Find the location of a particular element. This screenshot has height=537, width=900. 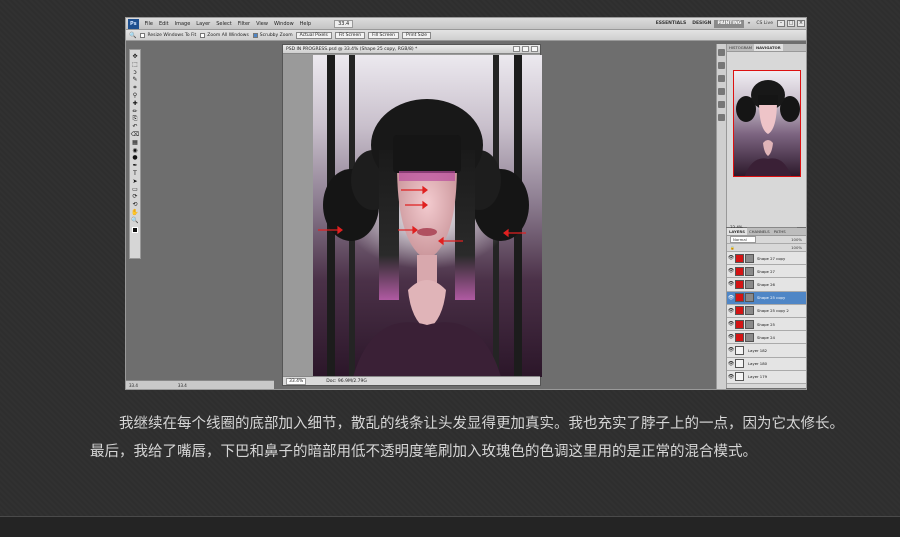

menu-help: Help is located at coordinates (305, 24).